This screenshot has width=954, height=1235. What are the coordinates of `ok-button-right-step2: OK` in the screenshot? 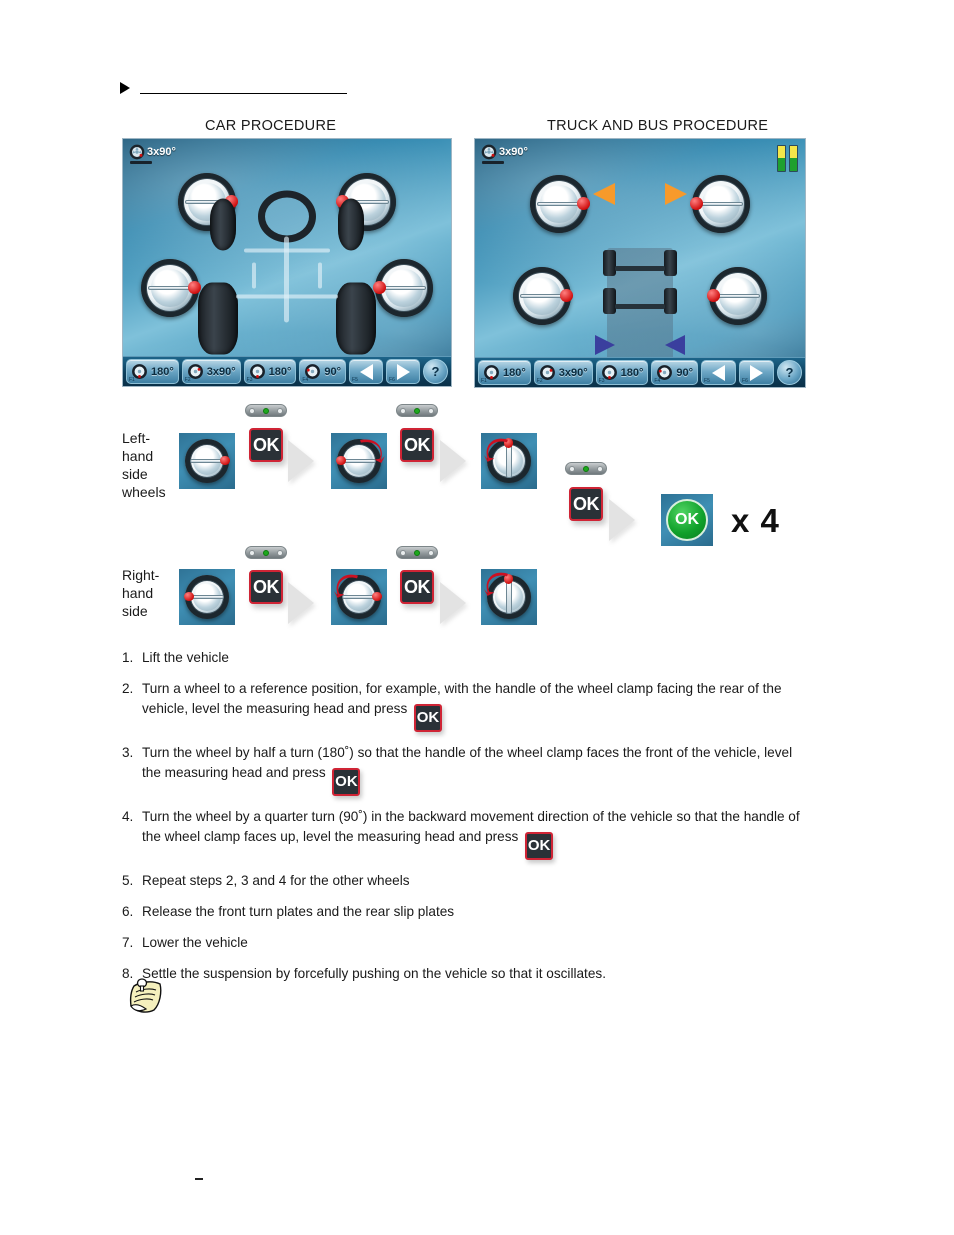 It's located at (417, 587).